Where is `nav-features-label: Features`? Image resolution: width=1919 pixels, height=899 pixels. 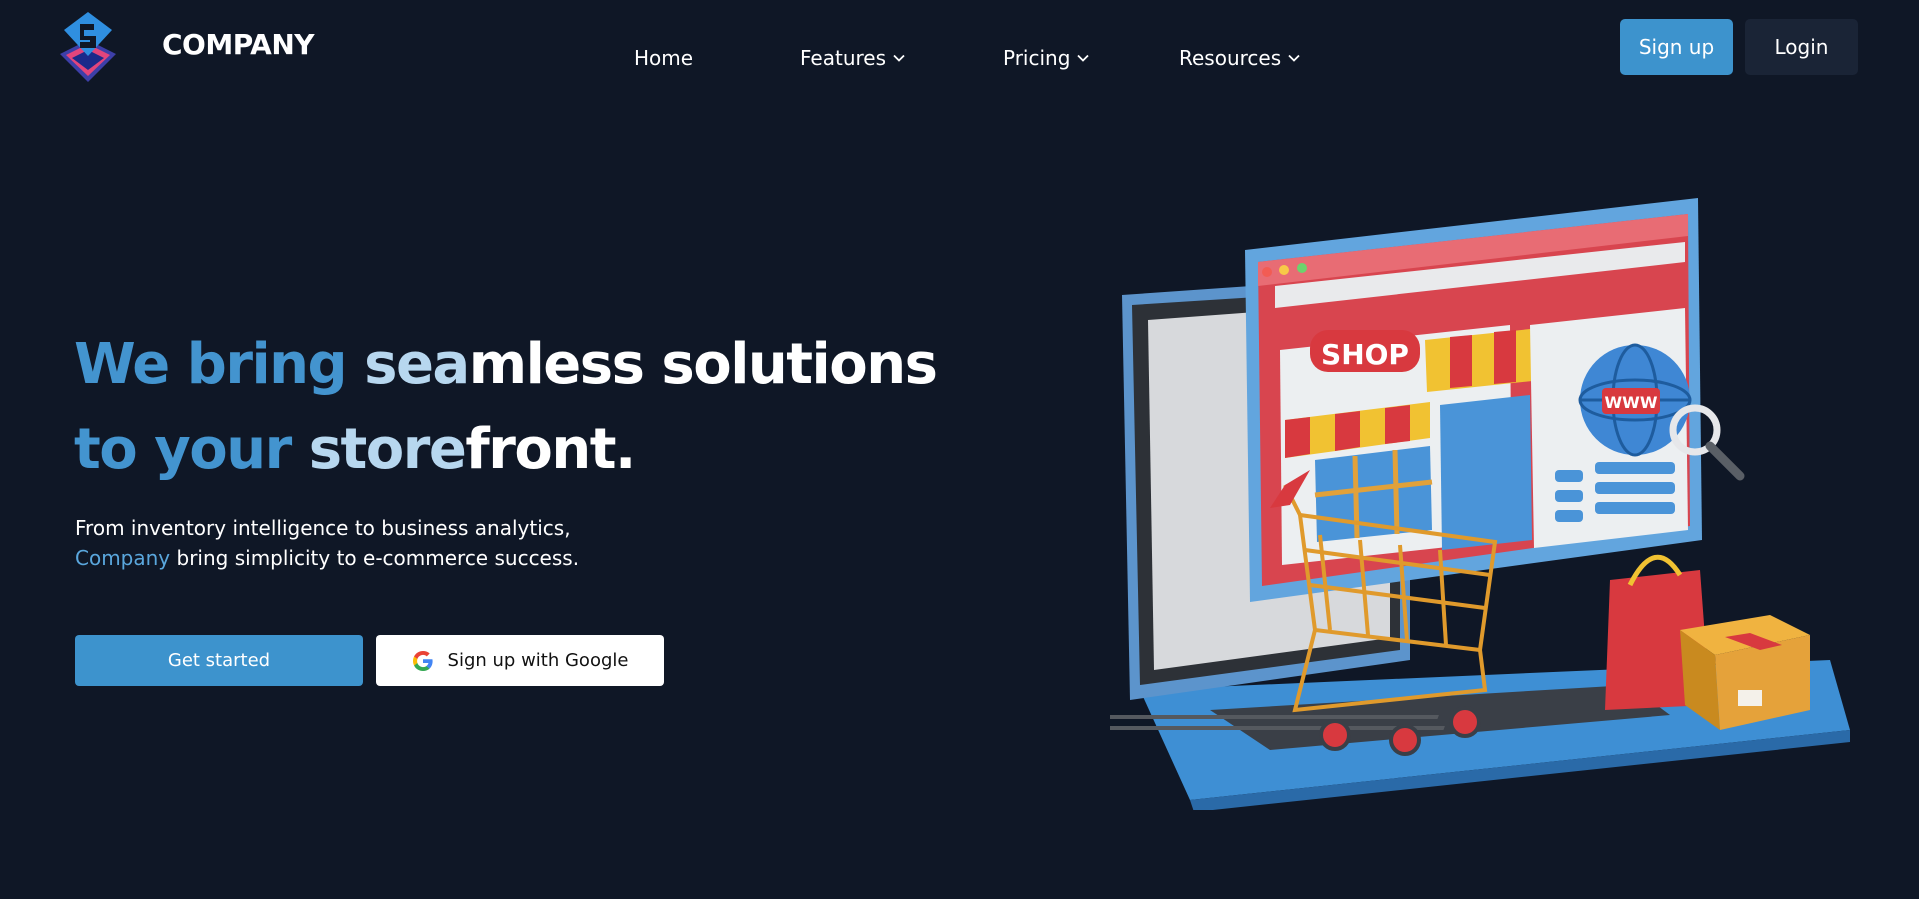
nav-features-label: Features is located at coordinates (843, 58).